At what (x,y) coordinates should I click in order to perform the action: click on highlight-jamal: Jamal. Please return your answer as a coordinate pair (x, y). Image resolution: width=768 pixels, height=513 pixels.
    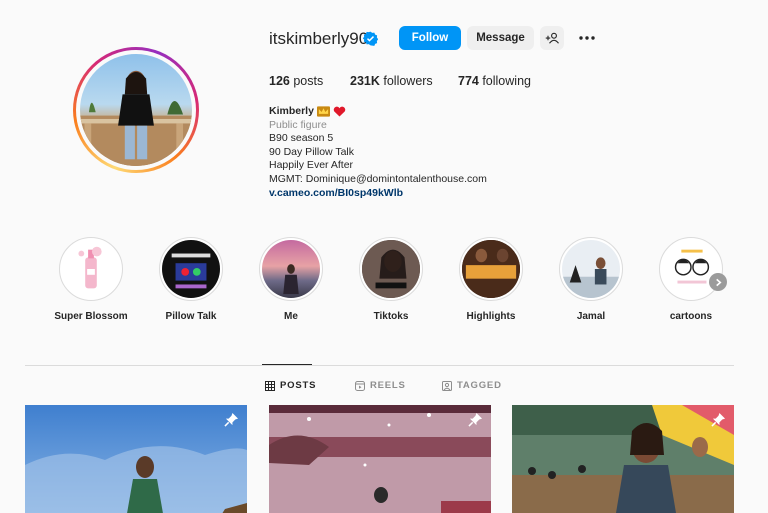
    Looking at the image, I should click on (591, 279).